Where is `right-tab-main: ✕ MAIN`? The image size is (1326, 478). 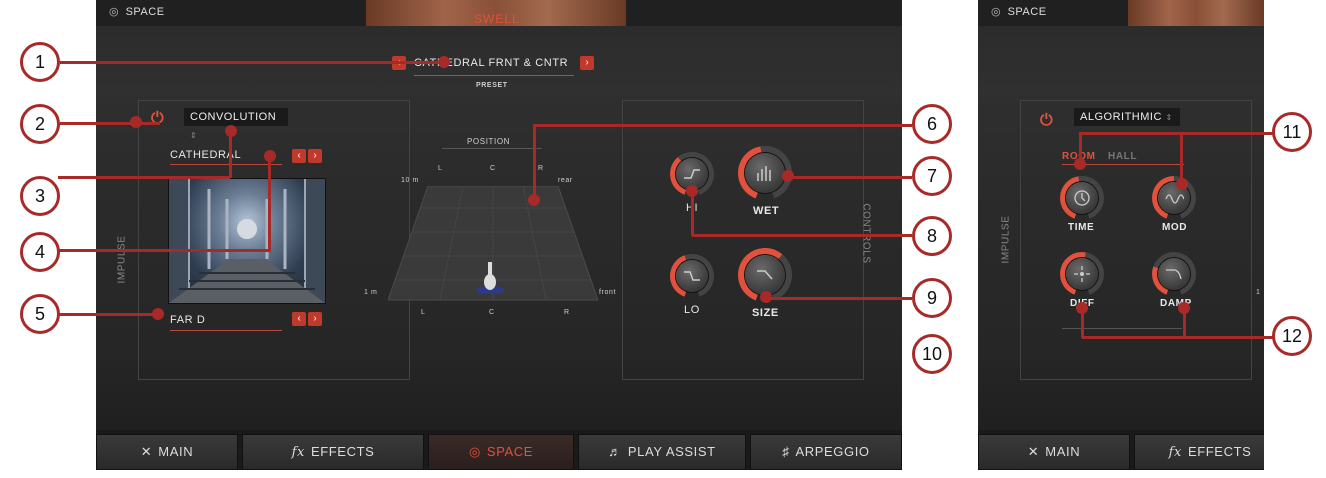 right-tab-main: ✕ MAIN is located at coordinates (1054, 452).